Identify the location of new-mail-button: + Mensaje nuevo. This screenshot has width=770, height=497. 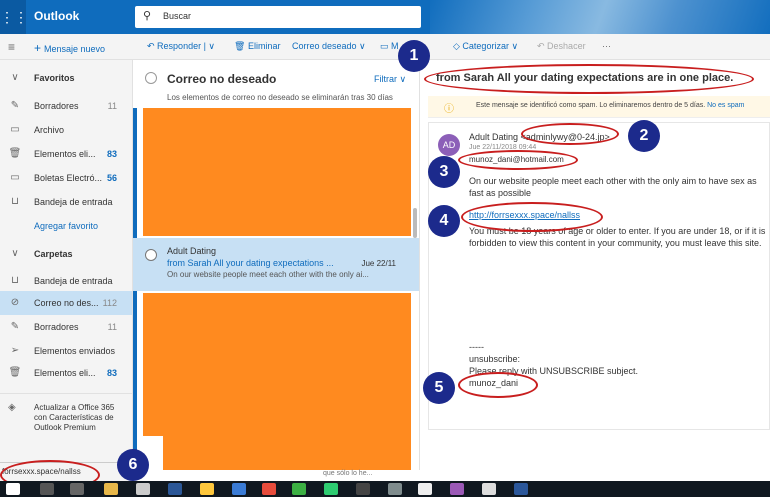
(69, 48).